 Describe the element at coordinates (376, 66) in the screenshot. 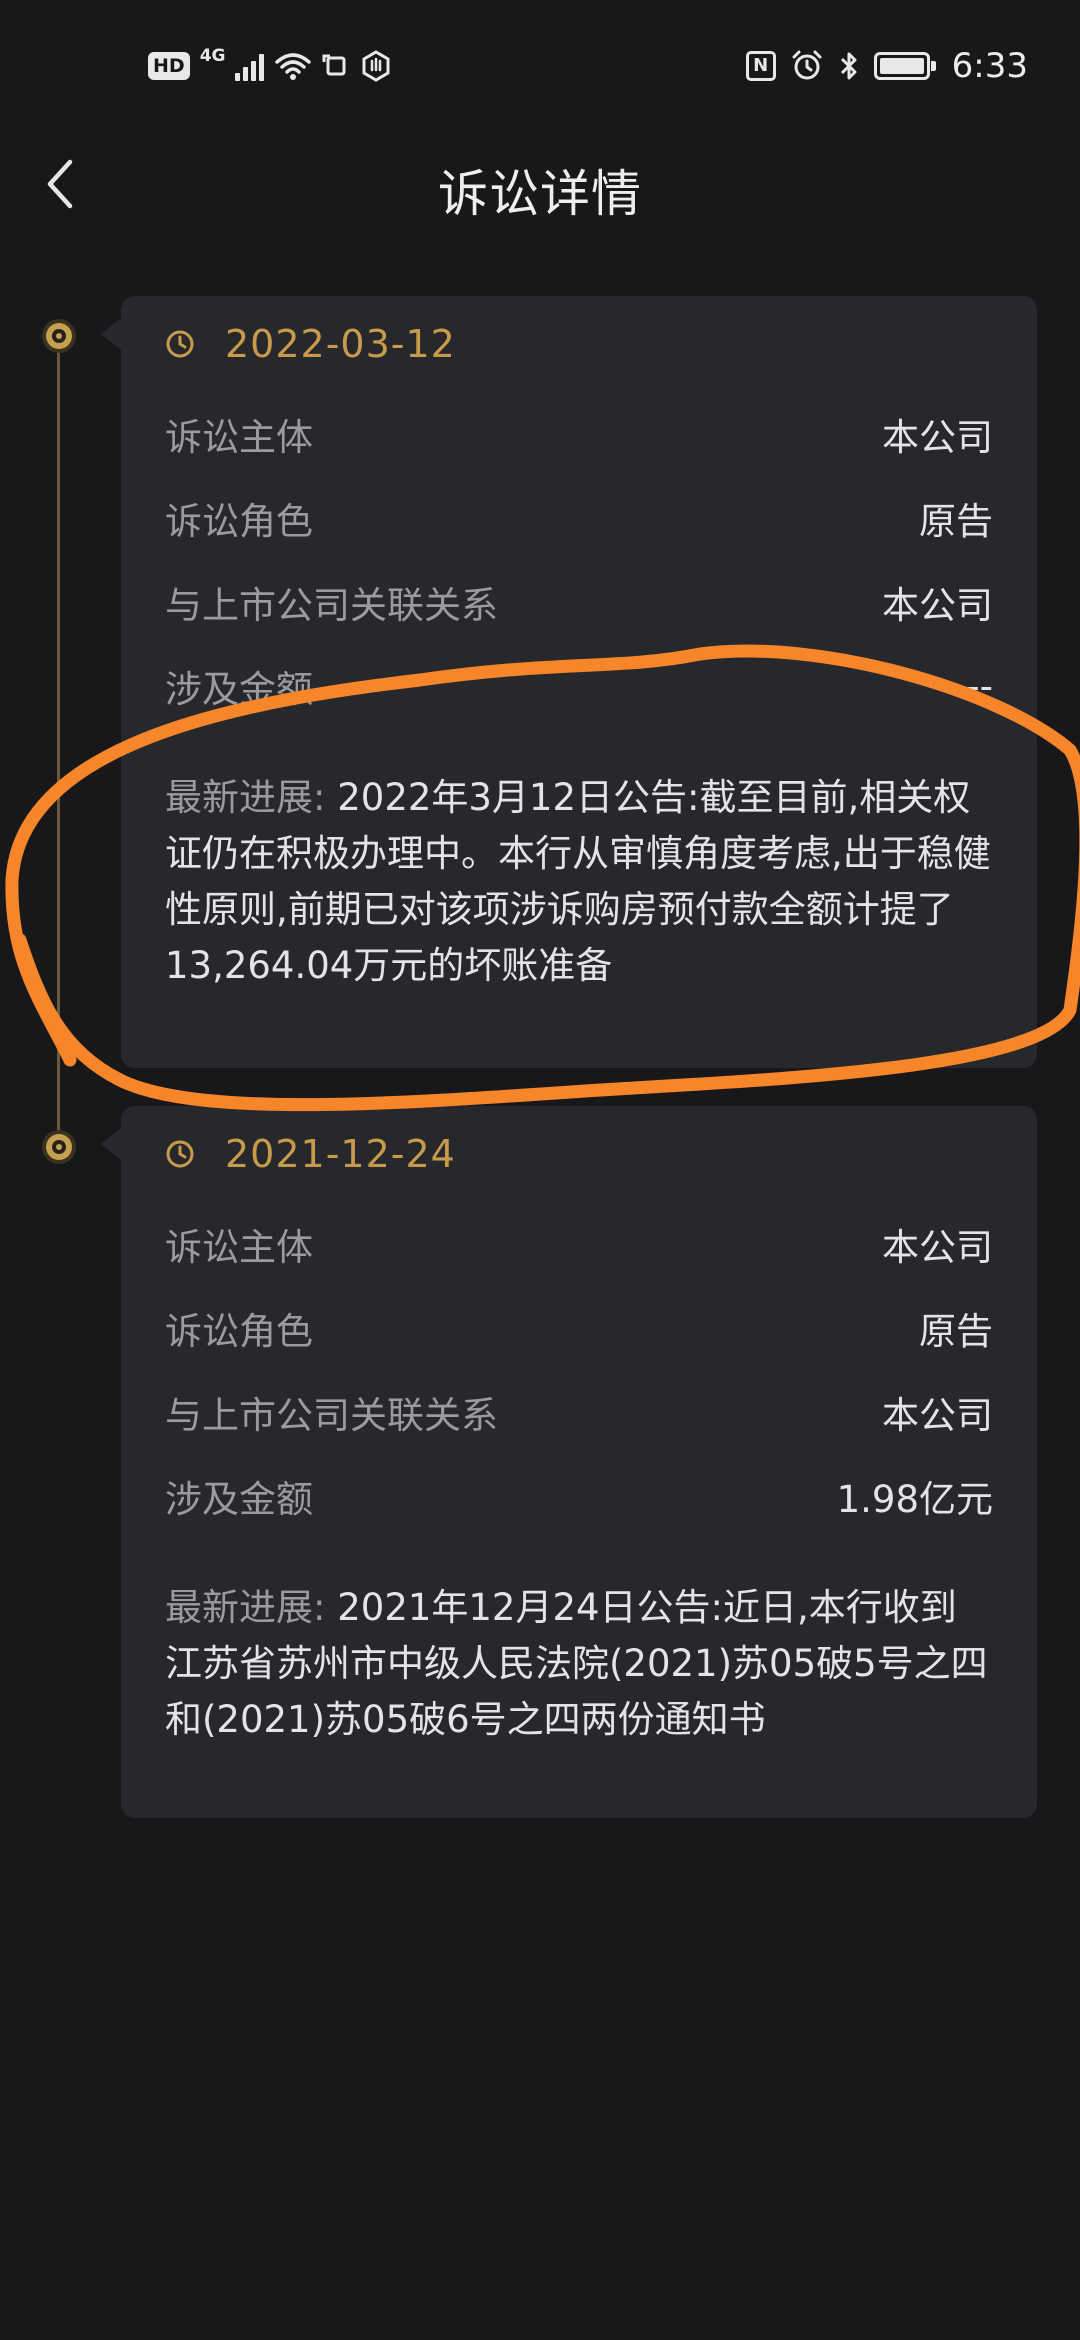

I see `hand-stop-icon` at that location.